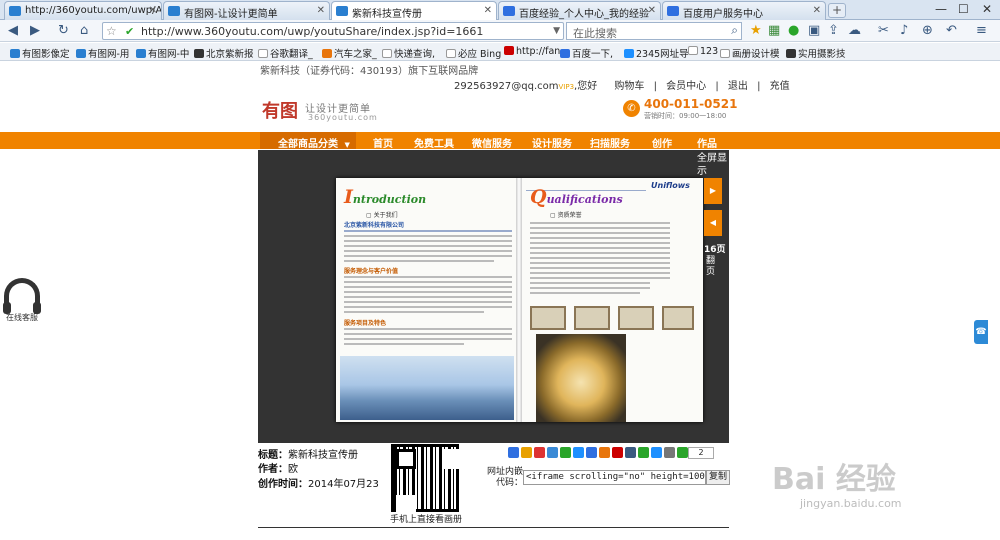 This screenshot has width=1000, height=540. Describe the element at coordinates (111, 31) in the screenshot. I see `bookmark-star-icon: ☆` at that location.